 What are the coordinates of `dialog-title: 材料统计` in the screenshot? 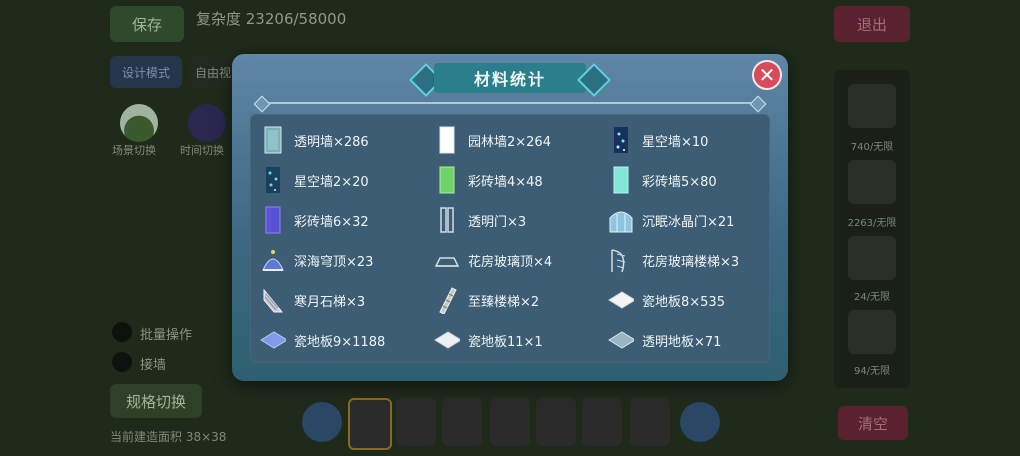 It's located at (510, 78).